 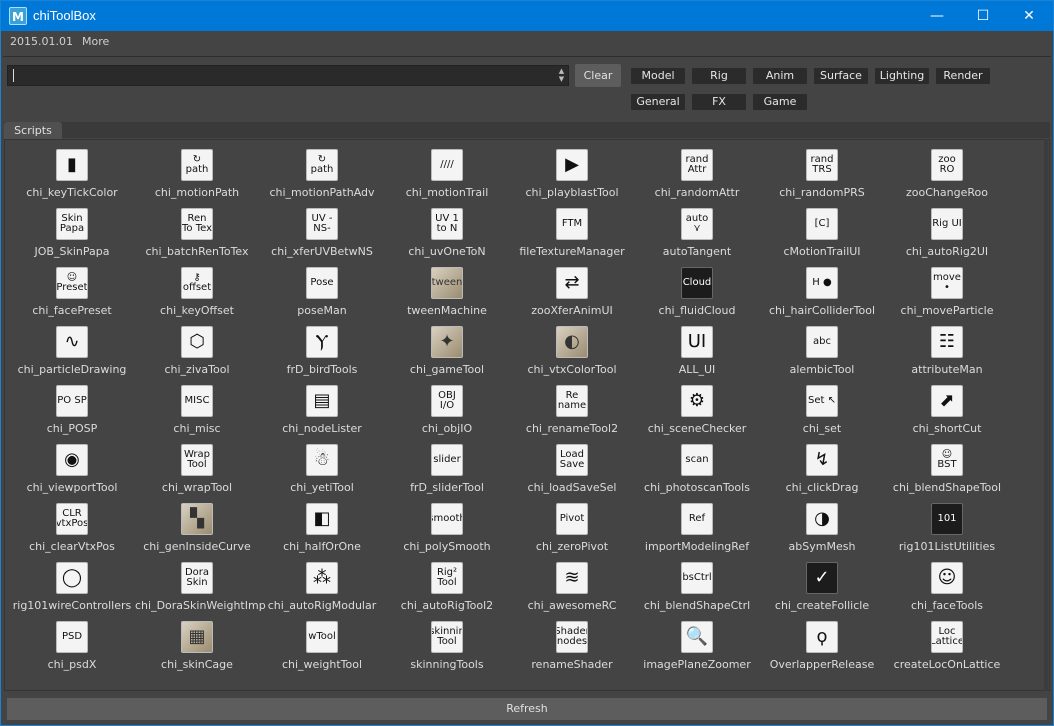 I want to click on tool-icon: UV 1 to N, so click(x=447, y=224).